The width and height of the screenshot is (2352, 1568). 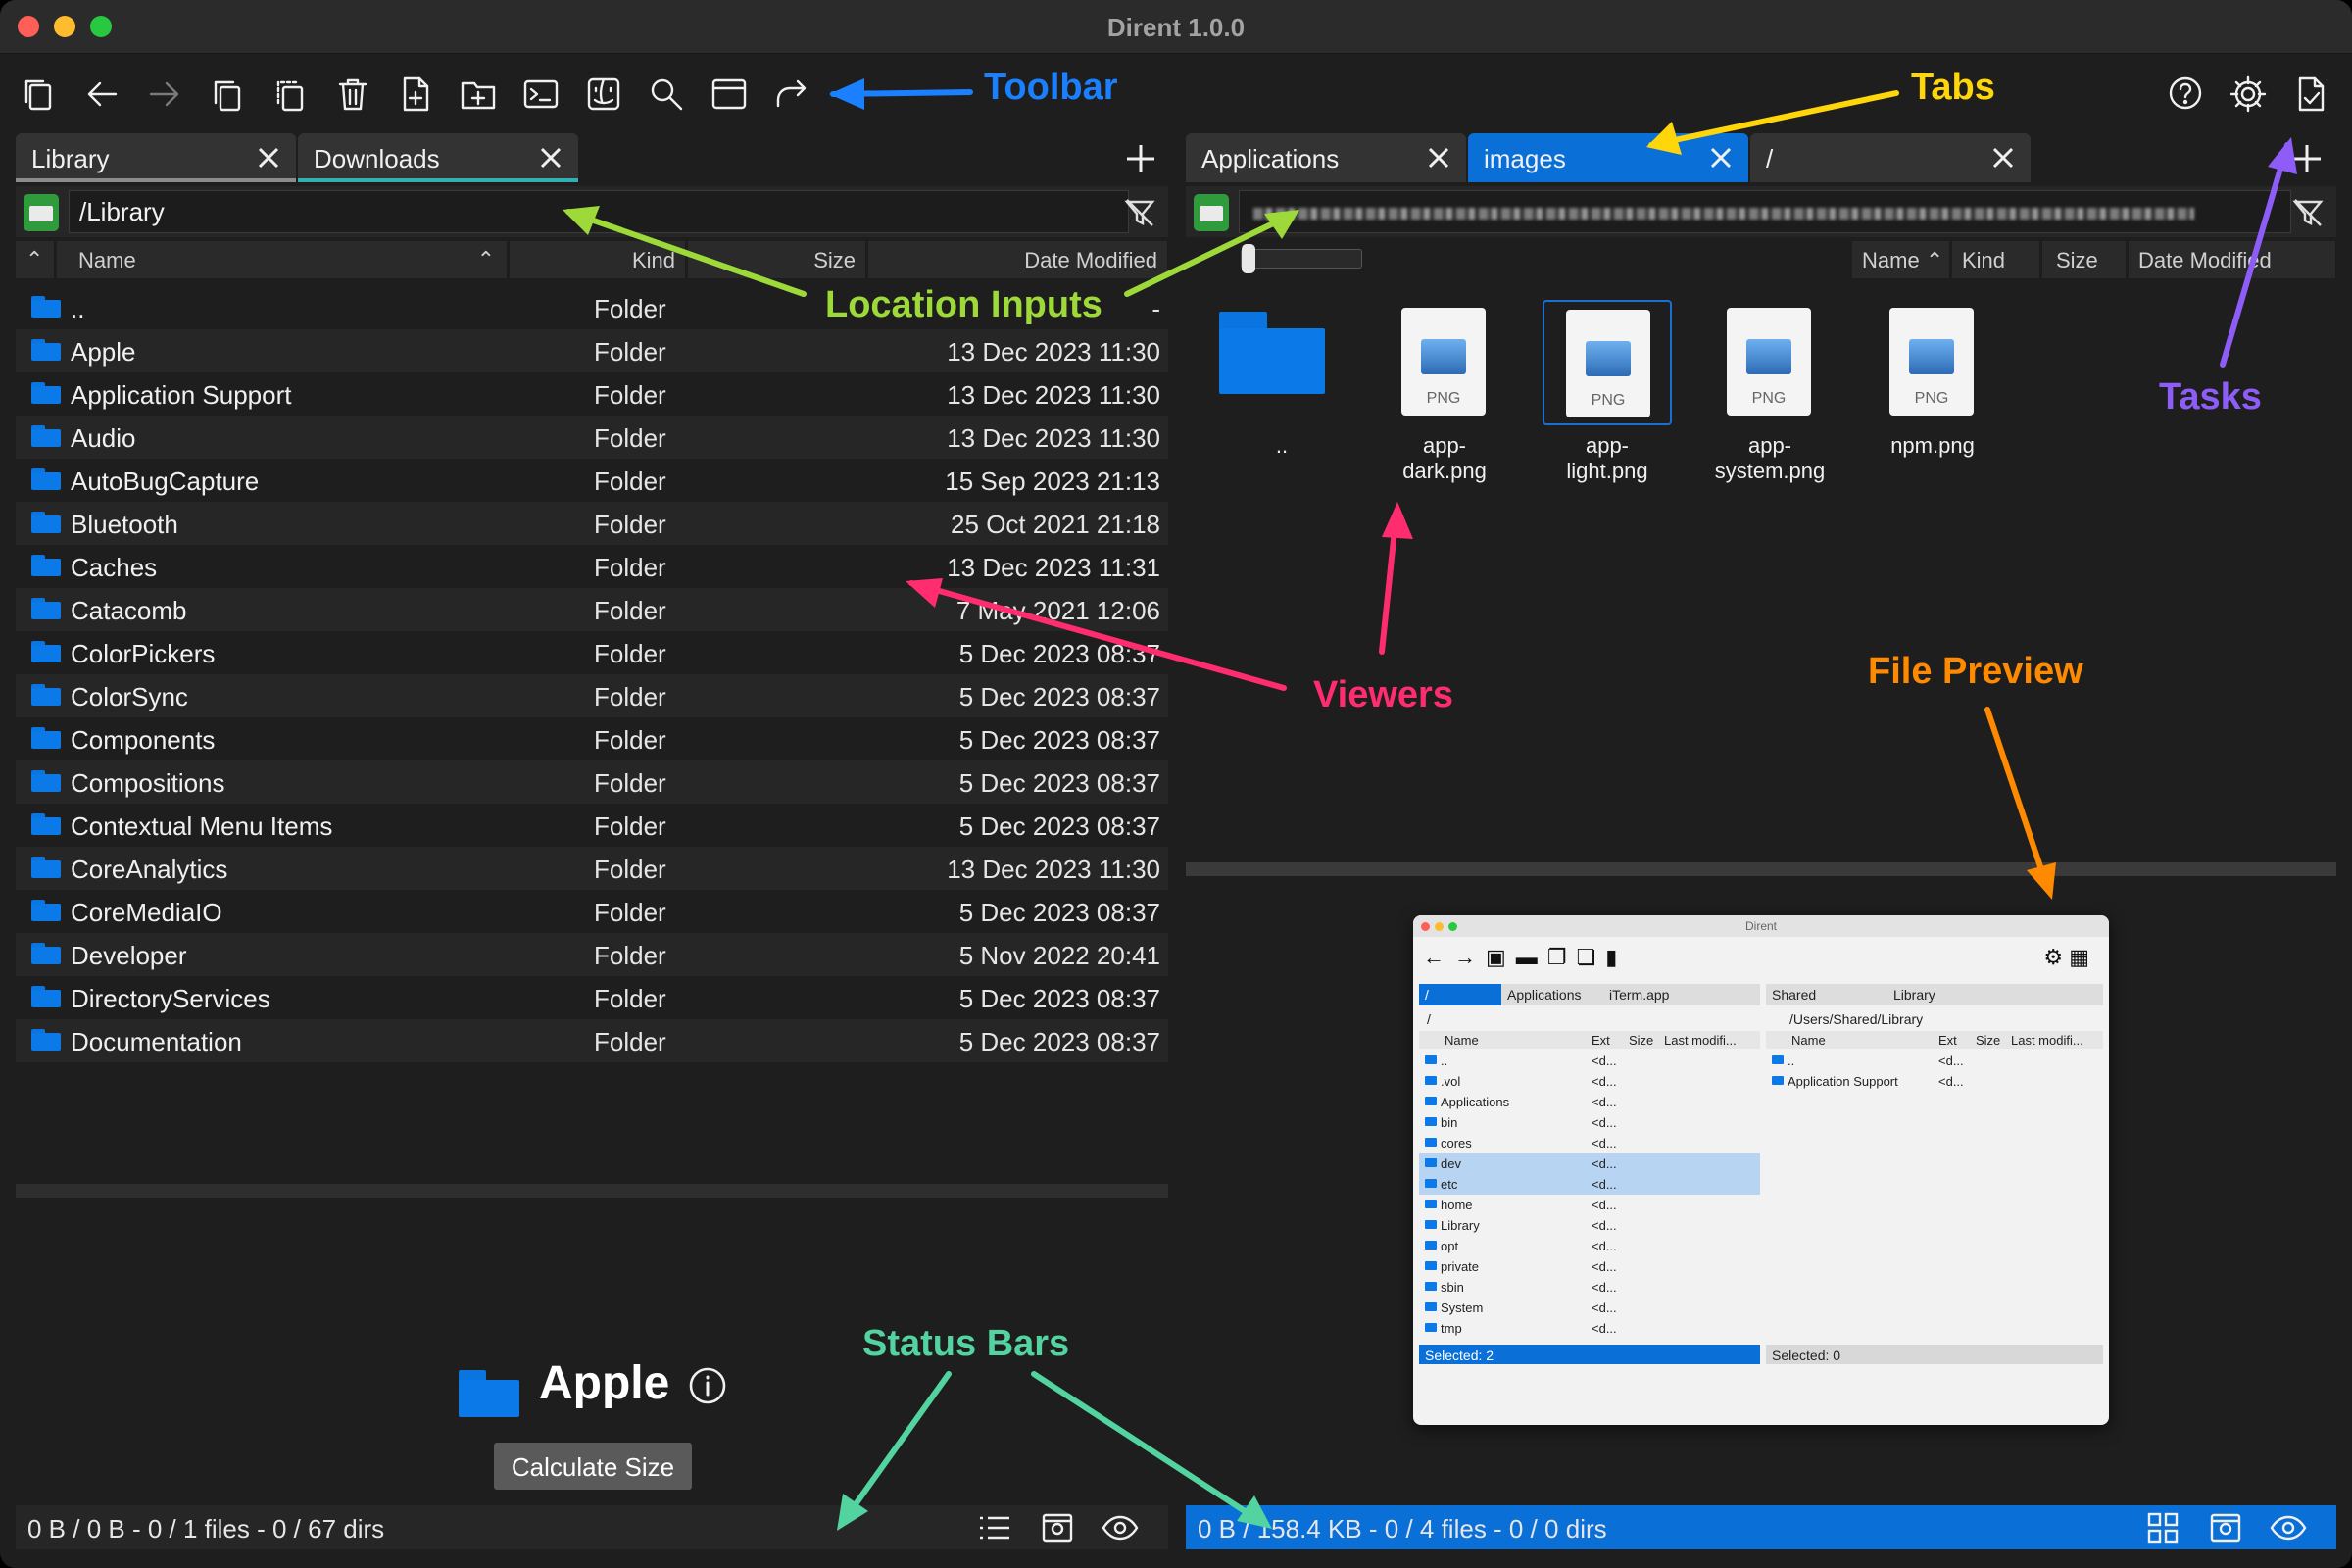 What do you see at coordinates (1769, 398) in the screenshot?
I see `file-badge: PNG` at bounding box center [1769, 398].